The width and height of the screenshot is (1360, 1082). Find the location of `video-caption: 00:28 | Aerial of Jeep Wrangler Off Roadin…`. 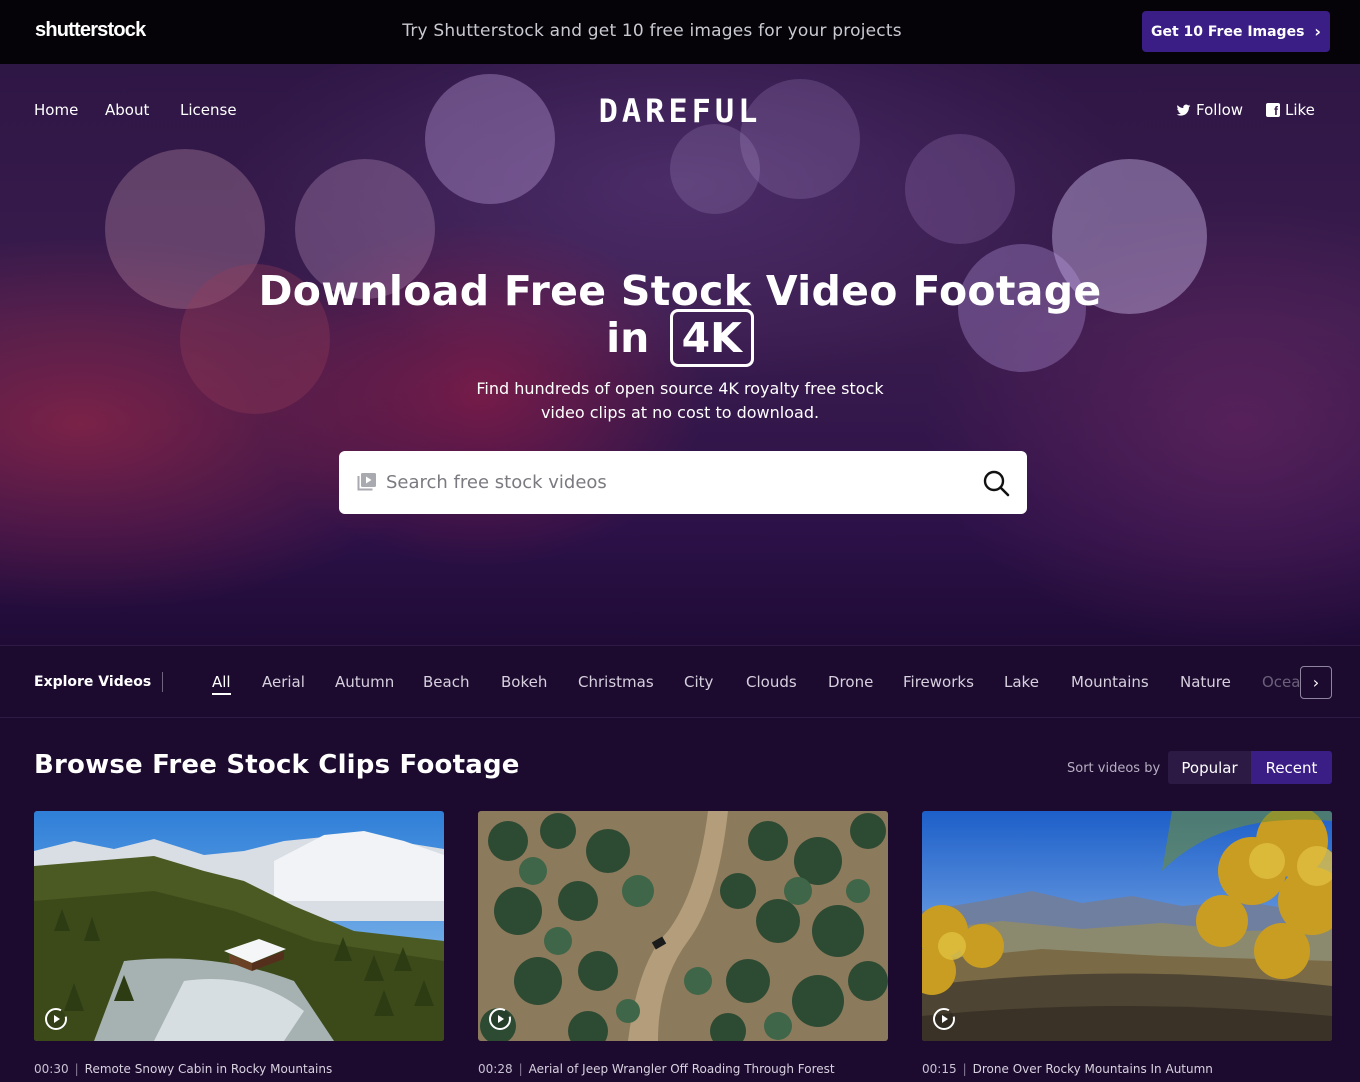

video-caption: 00:28 | Aerial of Jeep Wrangler Off Roadin… is located at coordinates (683, 1069).